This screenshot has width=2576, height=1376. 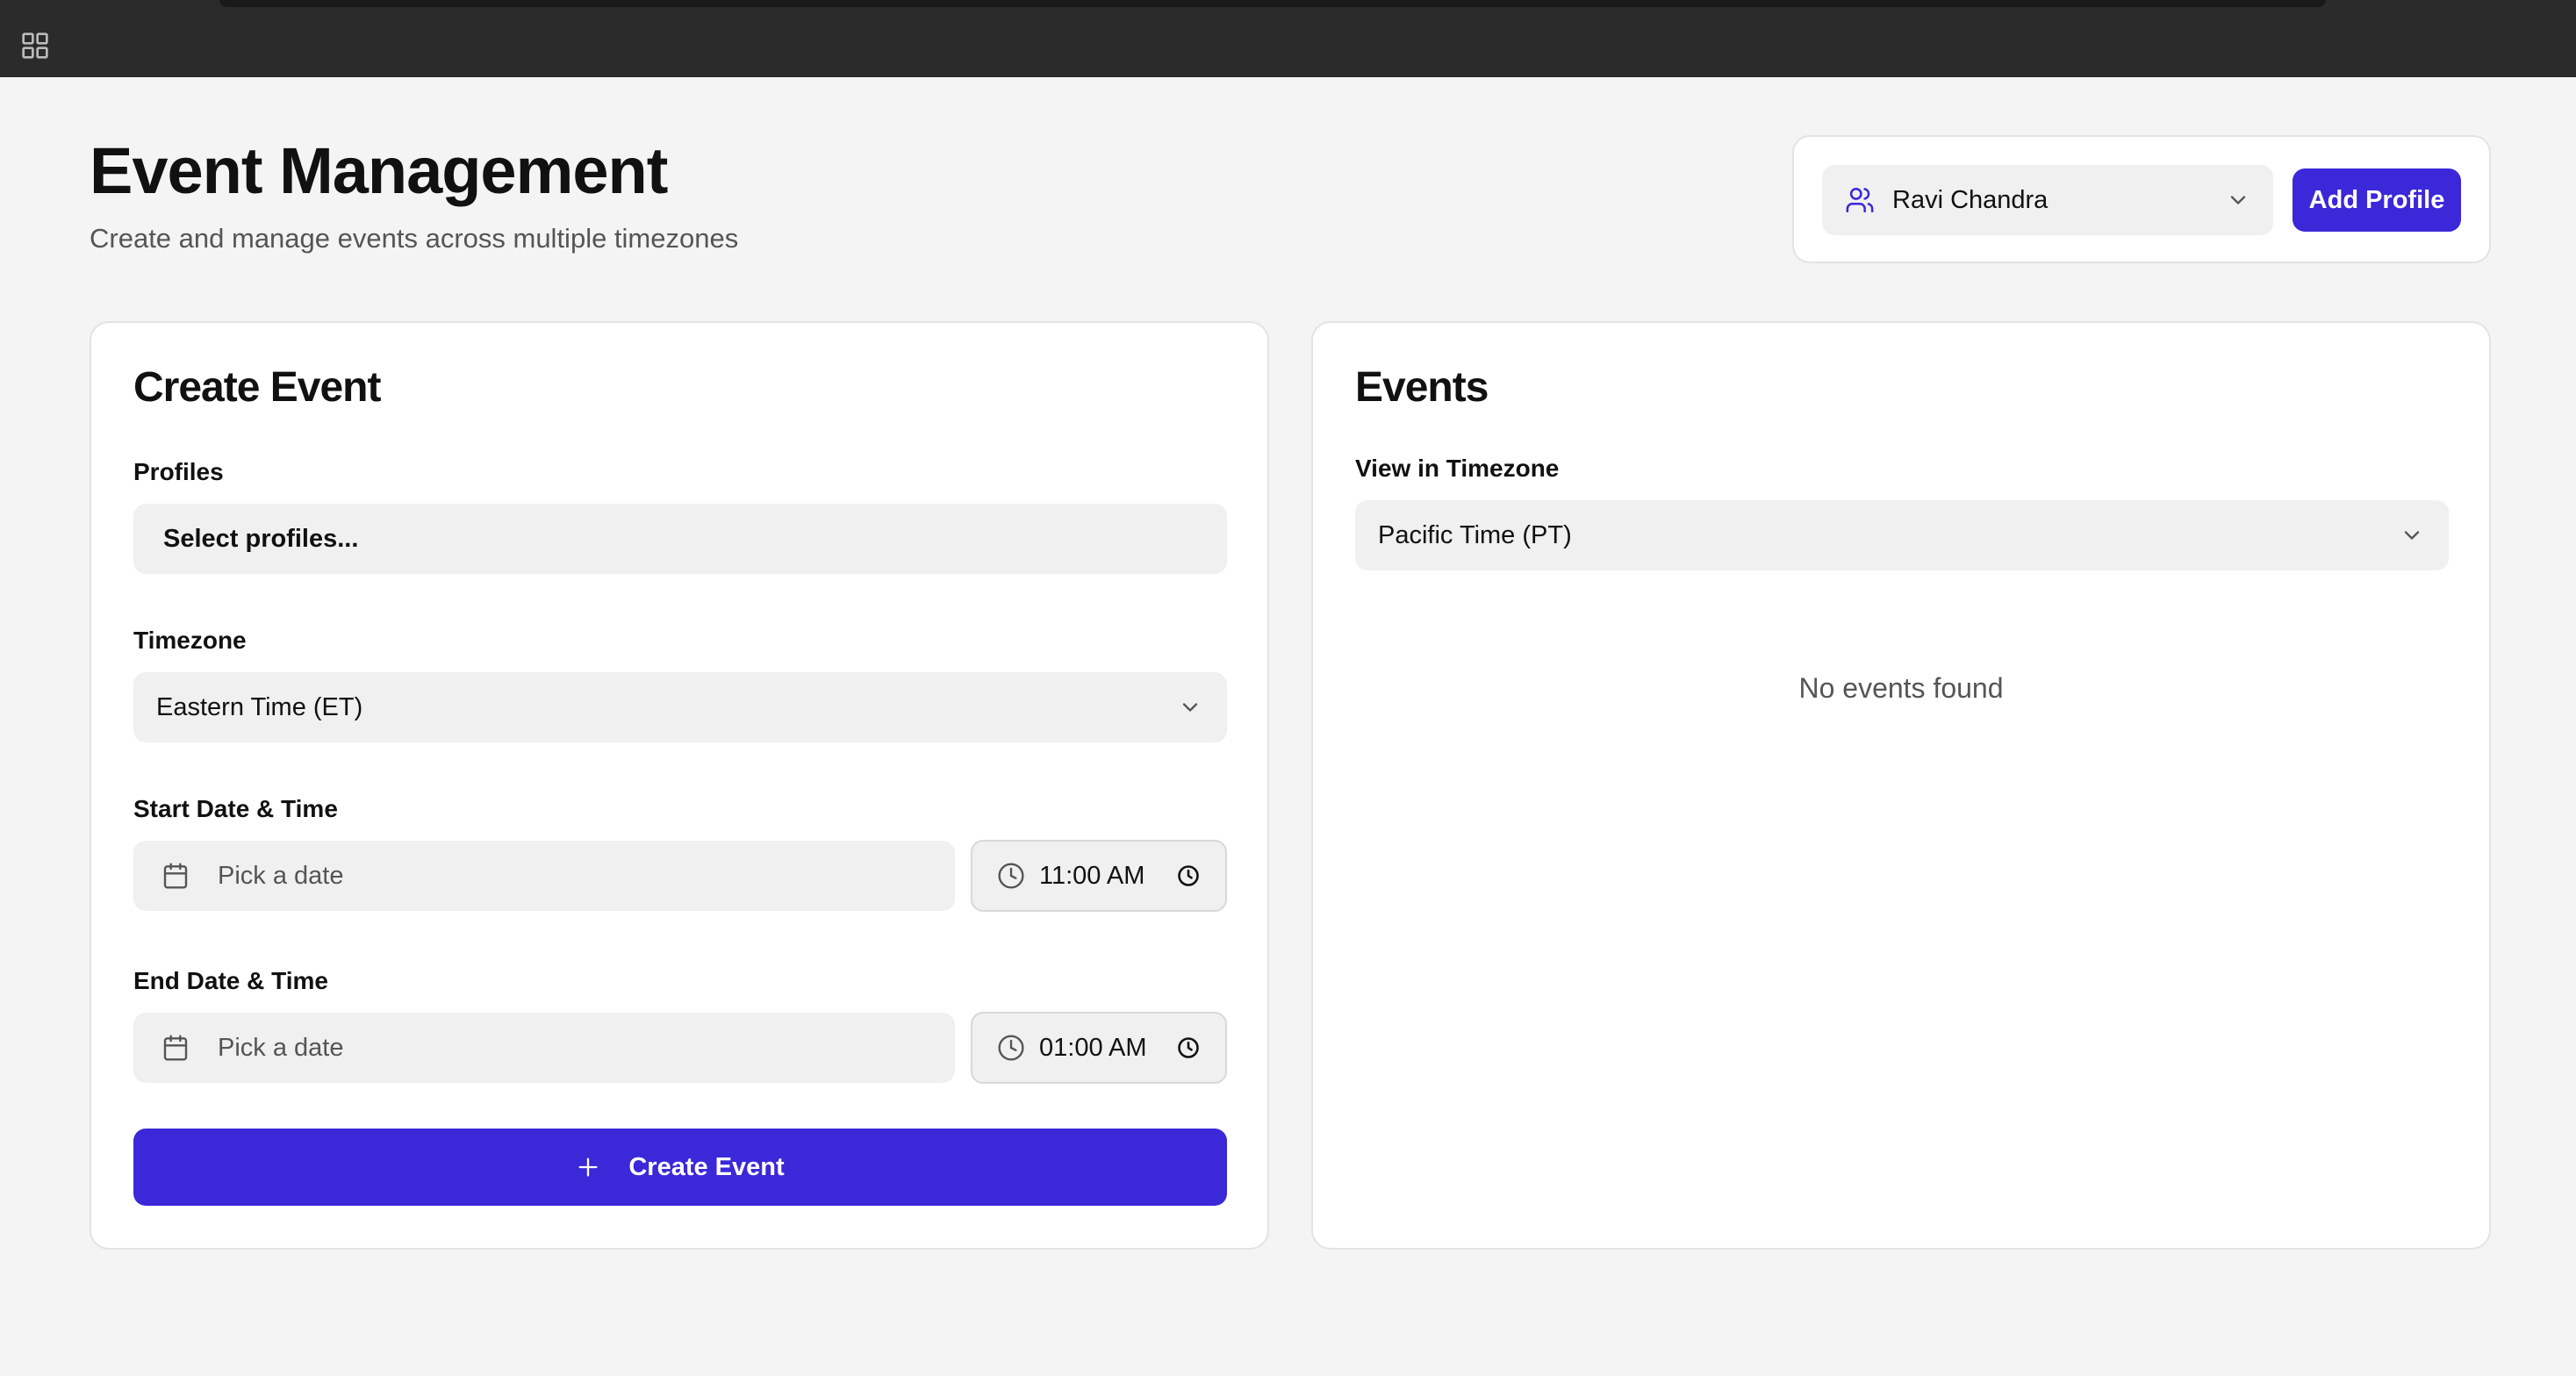 What do you see at coordinates (1092, 875) in the screenshot?
I see `start-time-value: 11:00 AM` at bounding box center [1092, 875].